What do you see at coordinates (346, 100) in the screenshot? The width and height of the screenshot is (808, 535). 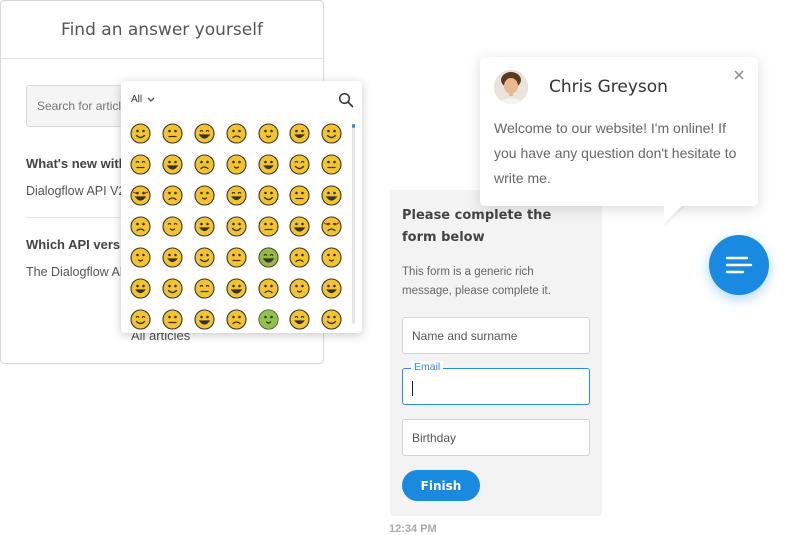 I see `search-icon` at bounding box center [346, 100].